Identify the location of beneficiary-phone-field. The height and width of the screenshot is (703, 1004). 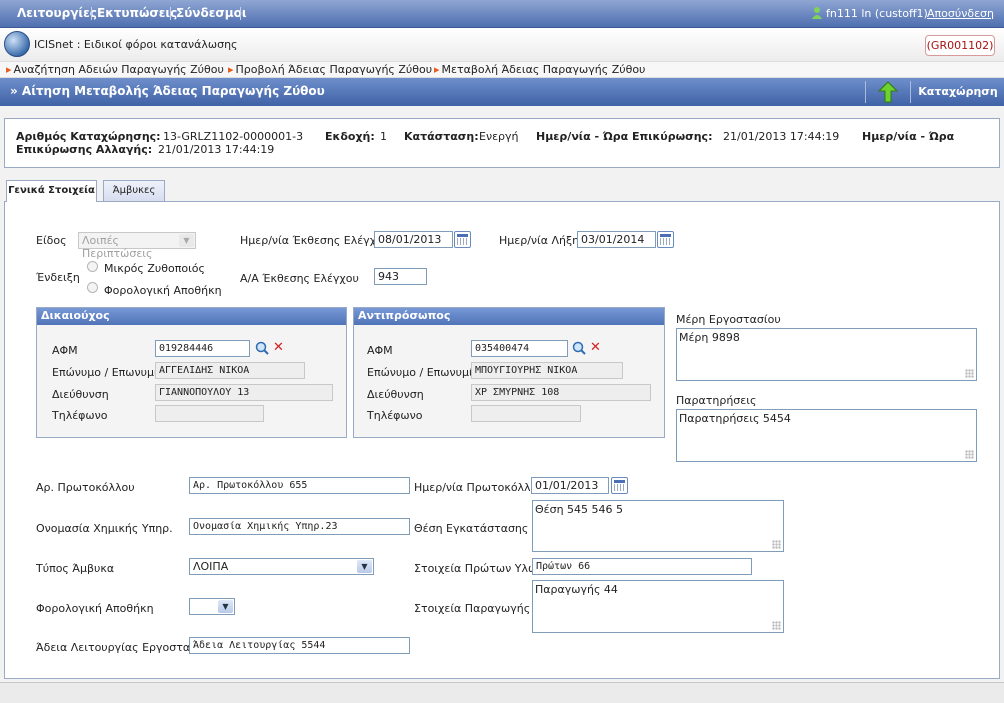
(209, 413).